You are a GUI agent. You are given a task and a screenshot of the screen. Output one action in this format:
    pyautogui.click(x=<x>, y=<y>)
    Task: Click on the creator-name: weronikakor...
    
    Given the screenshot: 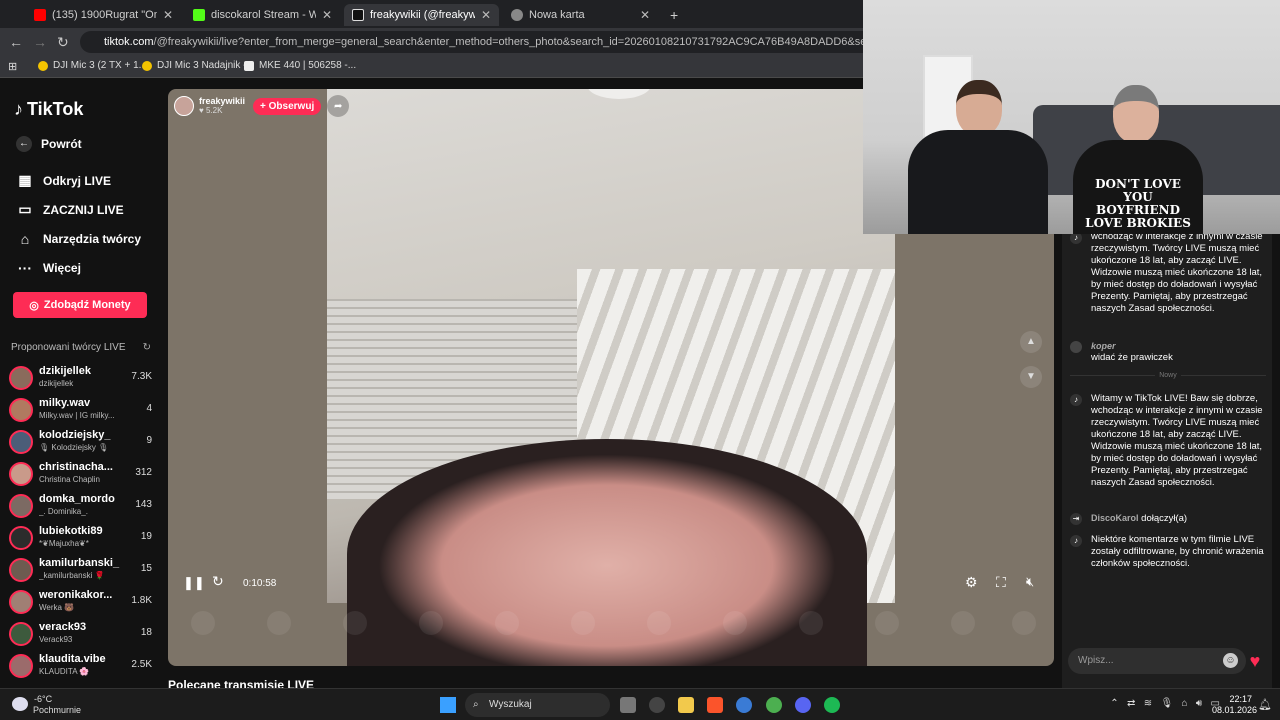 What is the action you would take?
    pyautogui.click(x=76, y=595)
    